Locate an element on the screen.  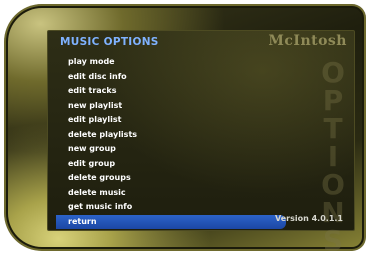
menu-item-edit-disc-info: edit disc info is located at coordinates (171, 77).